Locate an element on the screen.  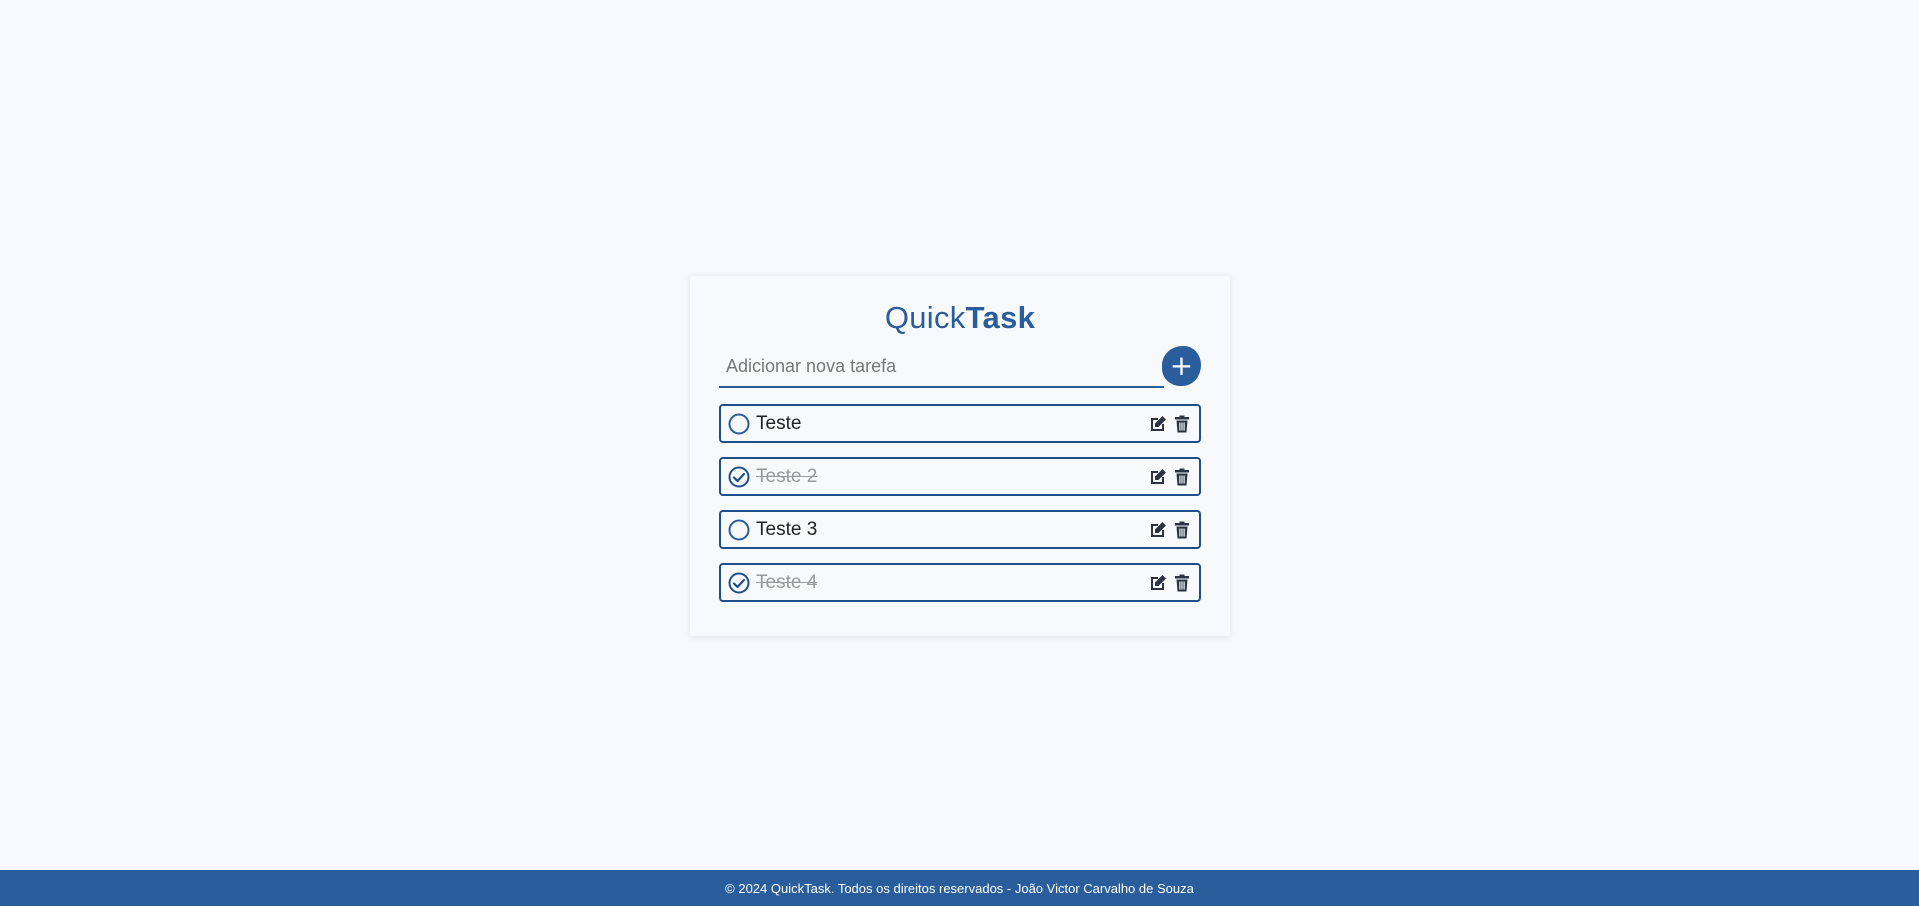
todo-card: QuickTask + Teste is located at coordinates (960, 456).